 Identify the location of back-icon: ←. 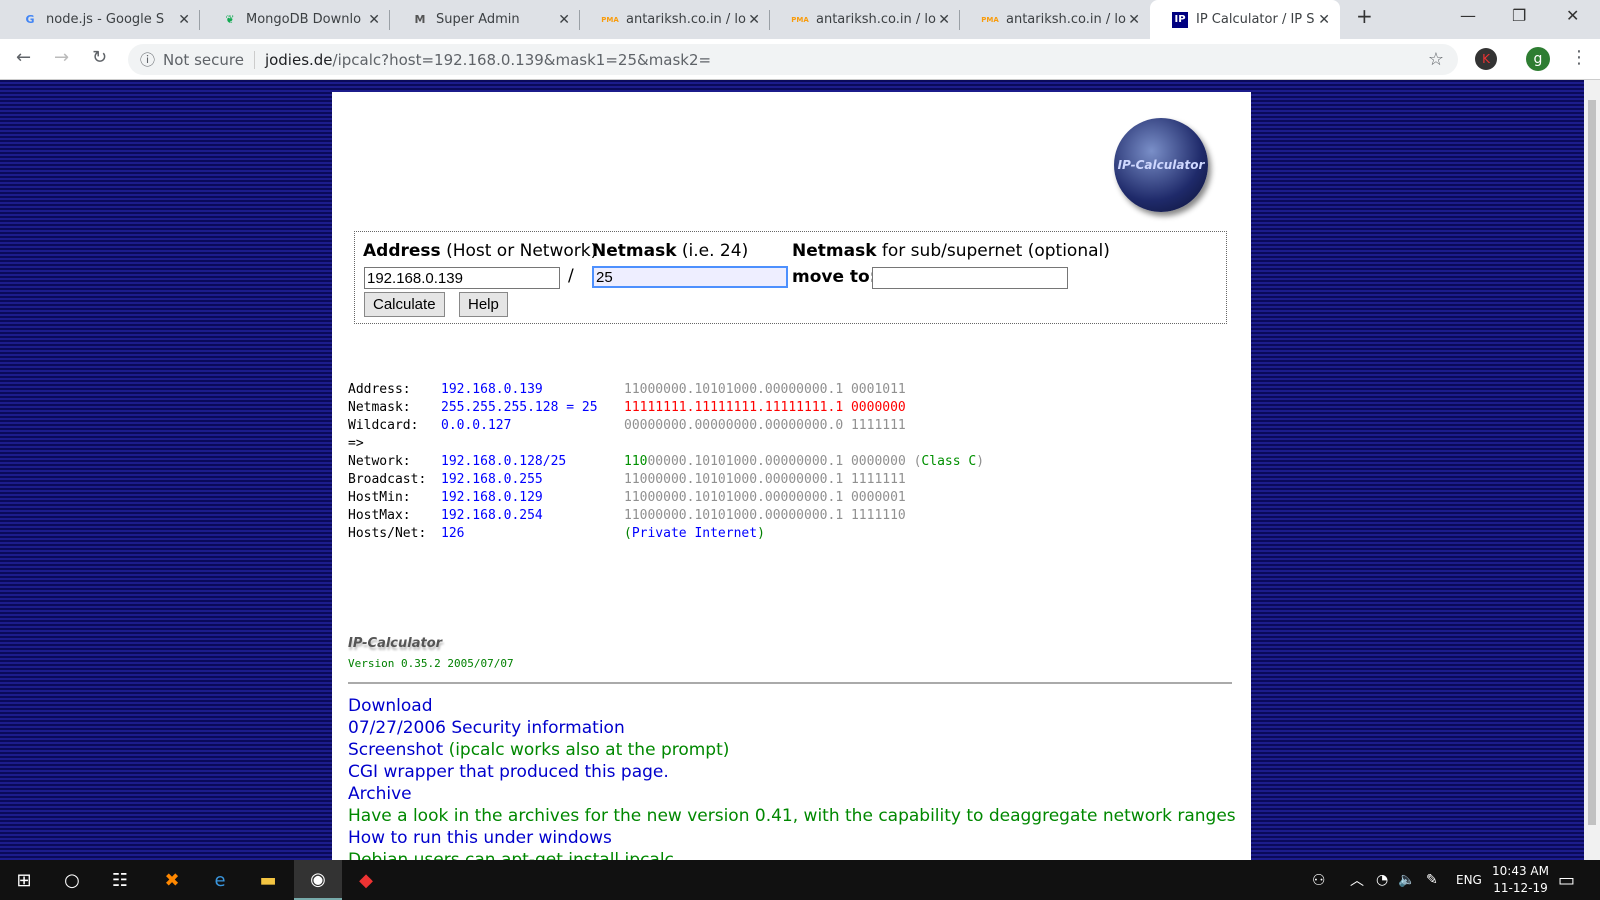
(23, 57).